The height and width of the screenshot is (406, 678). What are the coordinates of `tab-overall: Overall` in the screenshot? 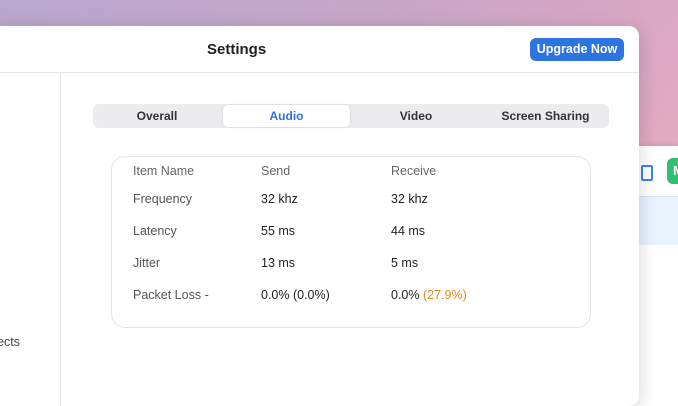 It's located at (157, 116).